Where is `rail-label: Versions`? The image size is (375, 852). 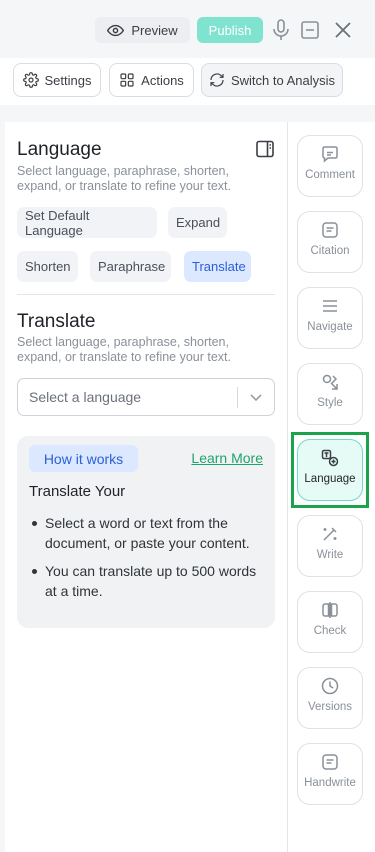 rail-label: Versions is located at coordinates (330, 707).